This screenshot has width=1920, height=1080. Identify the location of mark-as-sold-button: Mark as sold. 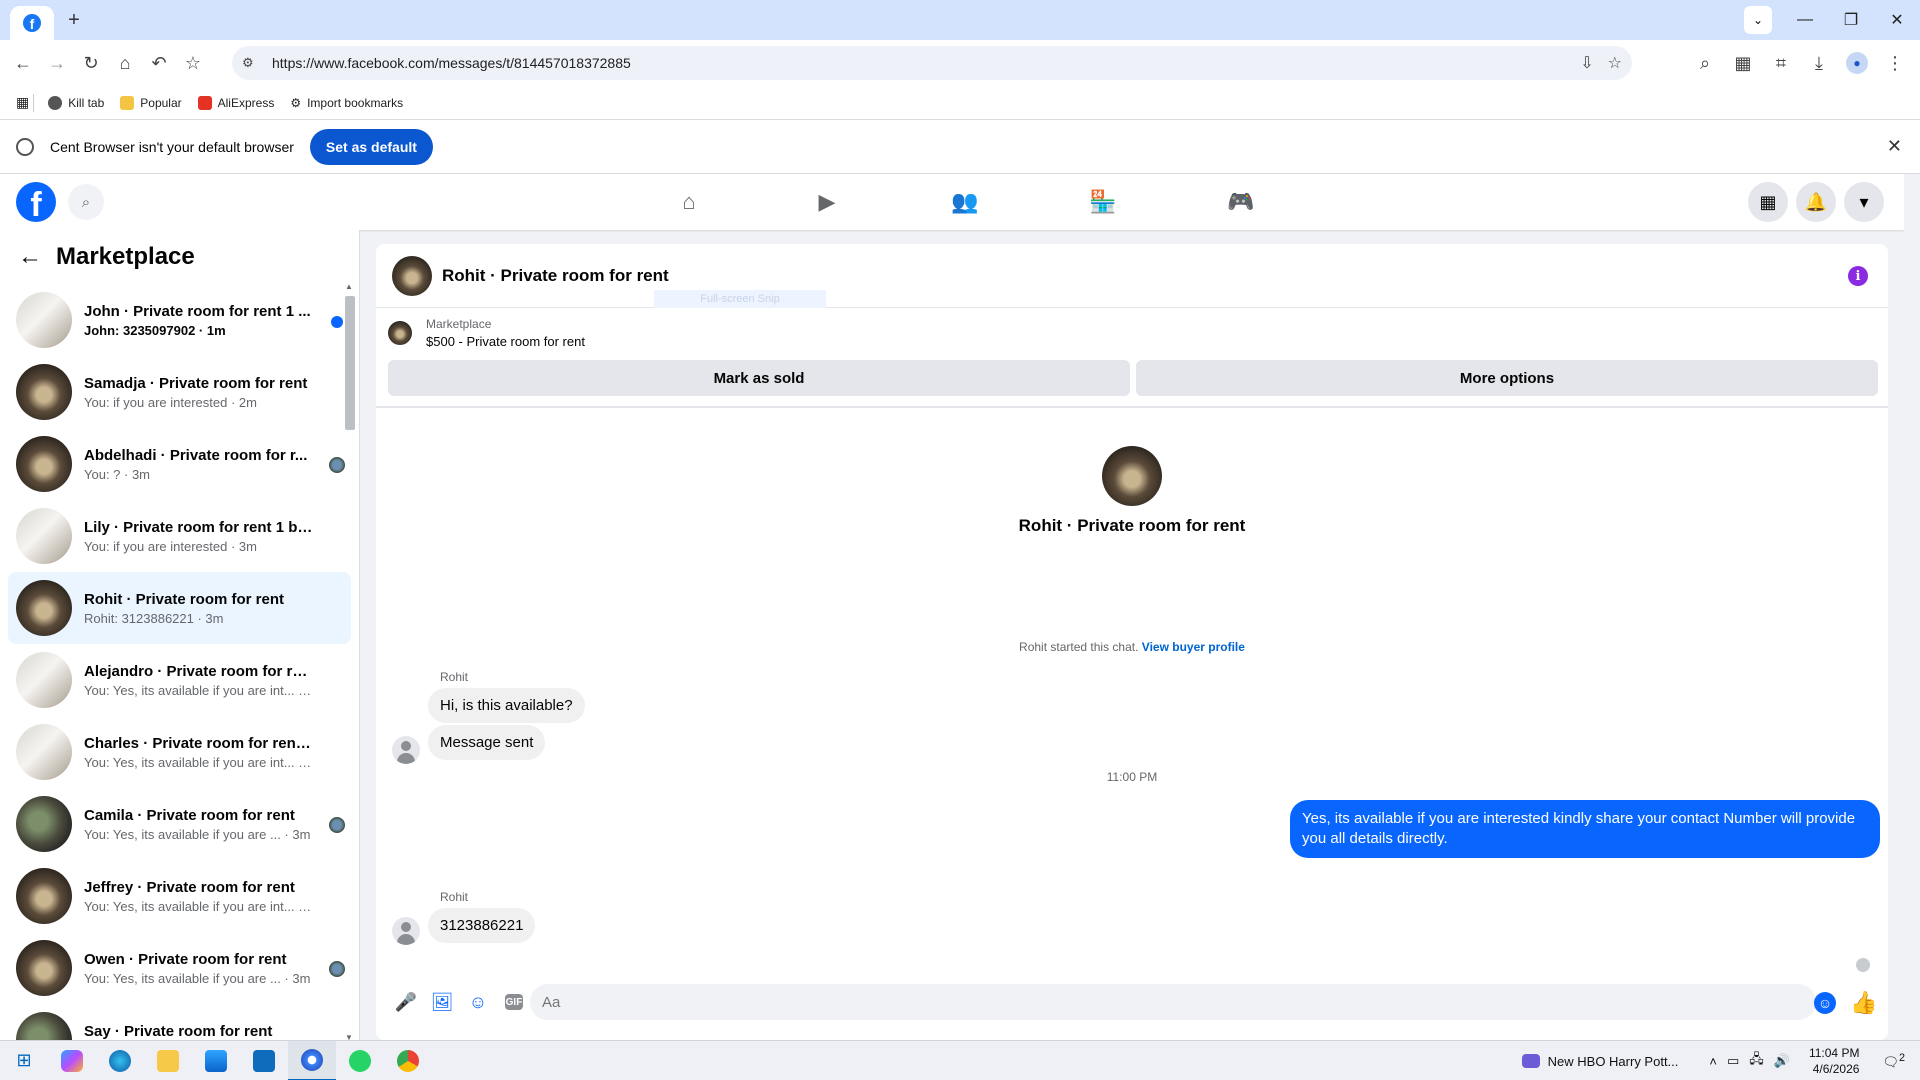
(759, 378).